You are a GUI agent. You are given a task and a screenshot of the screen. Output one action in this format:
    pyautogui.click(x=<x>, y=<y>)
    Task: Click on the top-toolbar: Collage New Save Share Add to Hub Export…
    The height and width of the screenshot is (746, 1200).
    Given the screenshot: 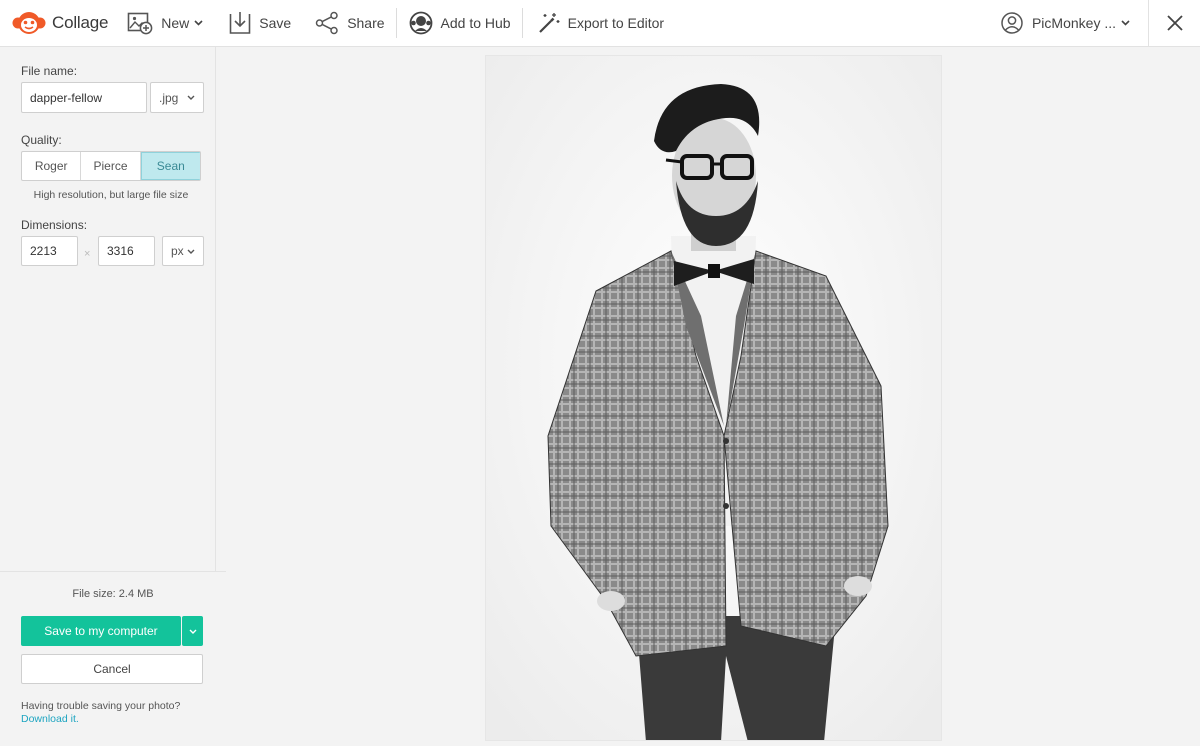 What is the action you would take?
    pyautogui.click(x=600, y=23)
    